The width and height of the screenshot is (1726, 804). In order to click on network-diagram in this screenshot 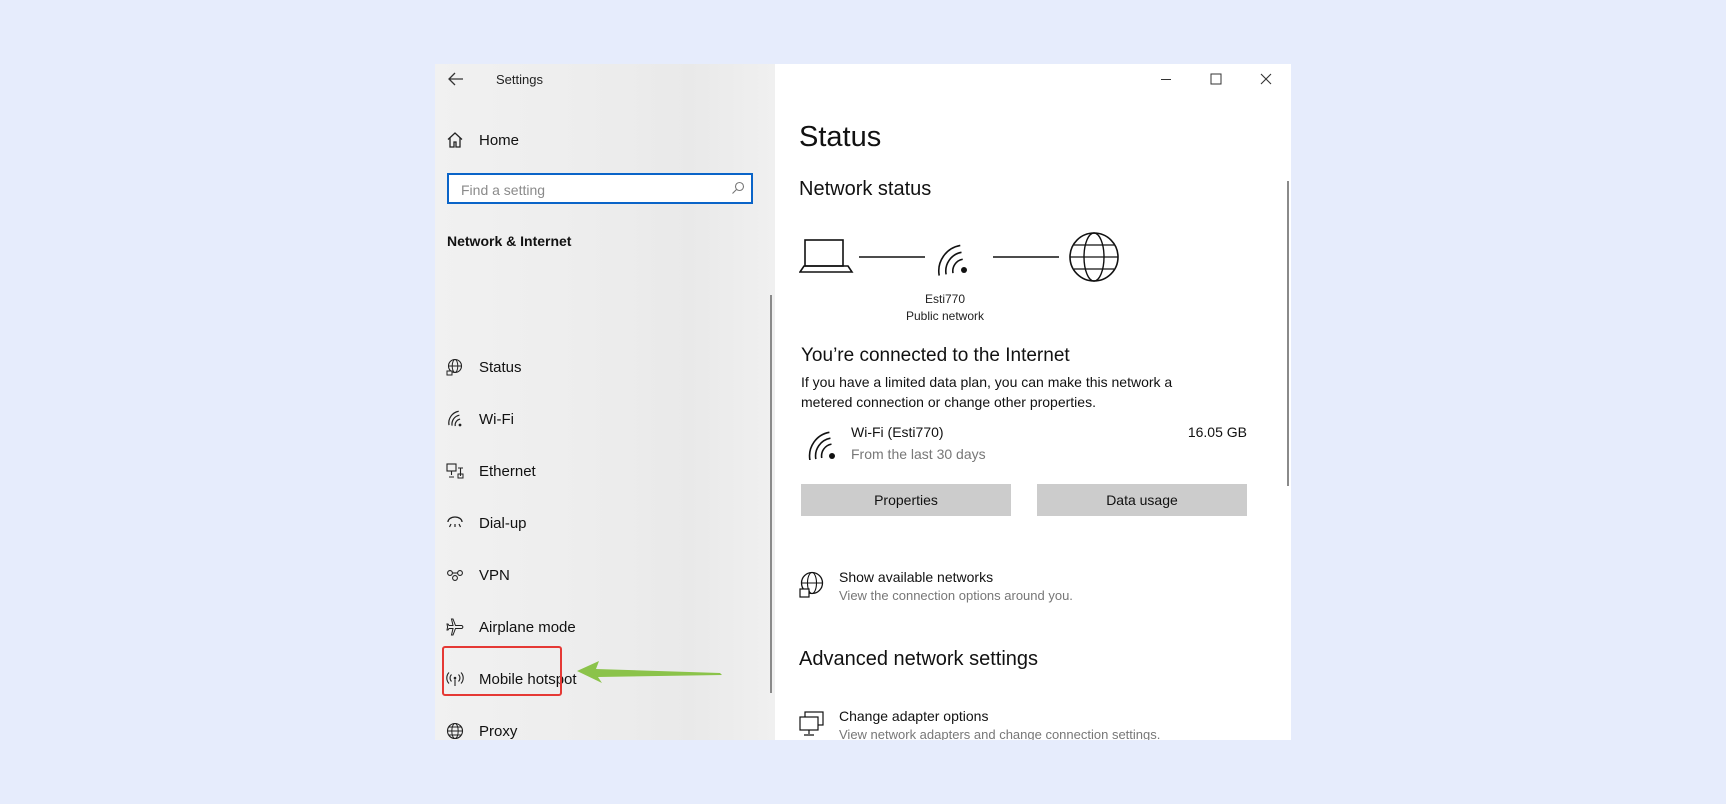, I will do `click(959, 257)`.